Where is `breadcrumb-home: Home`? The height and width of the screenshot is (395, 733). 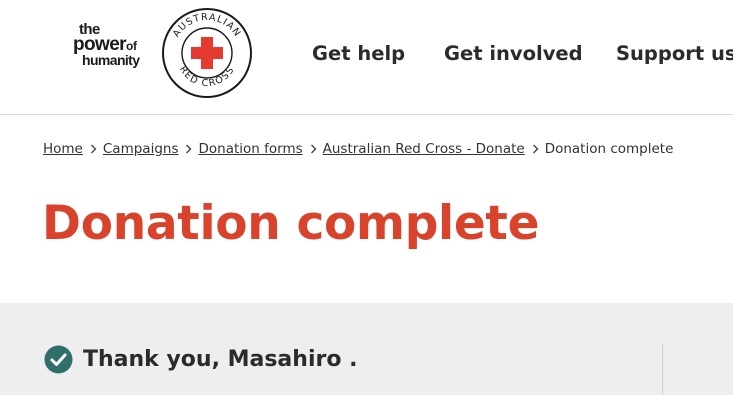
breadcrumb-home: Home is located at coordinates (63, 149).